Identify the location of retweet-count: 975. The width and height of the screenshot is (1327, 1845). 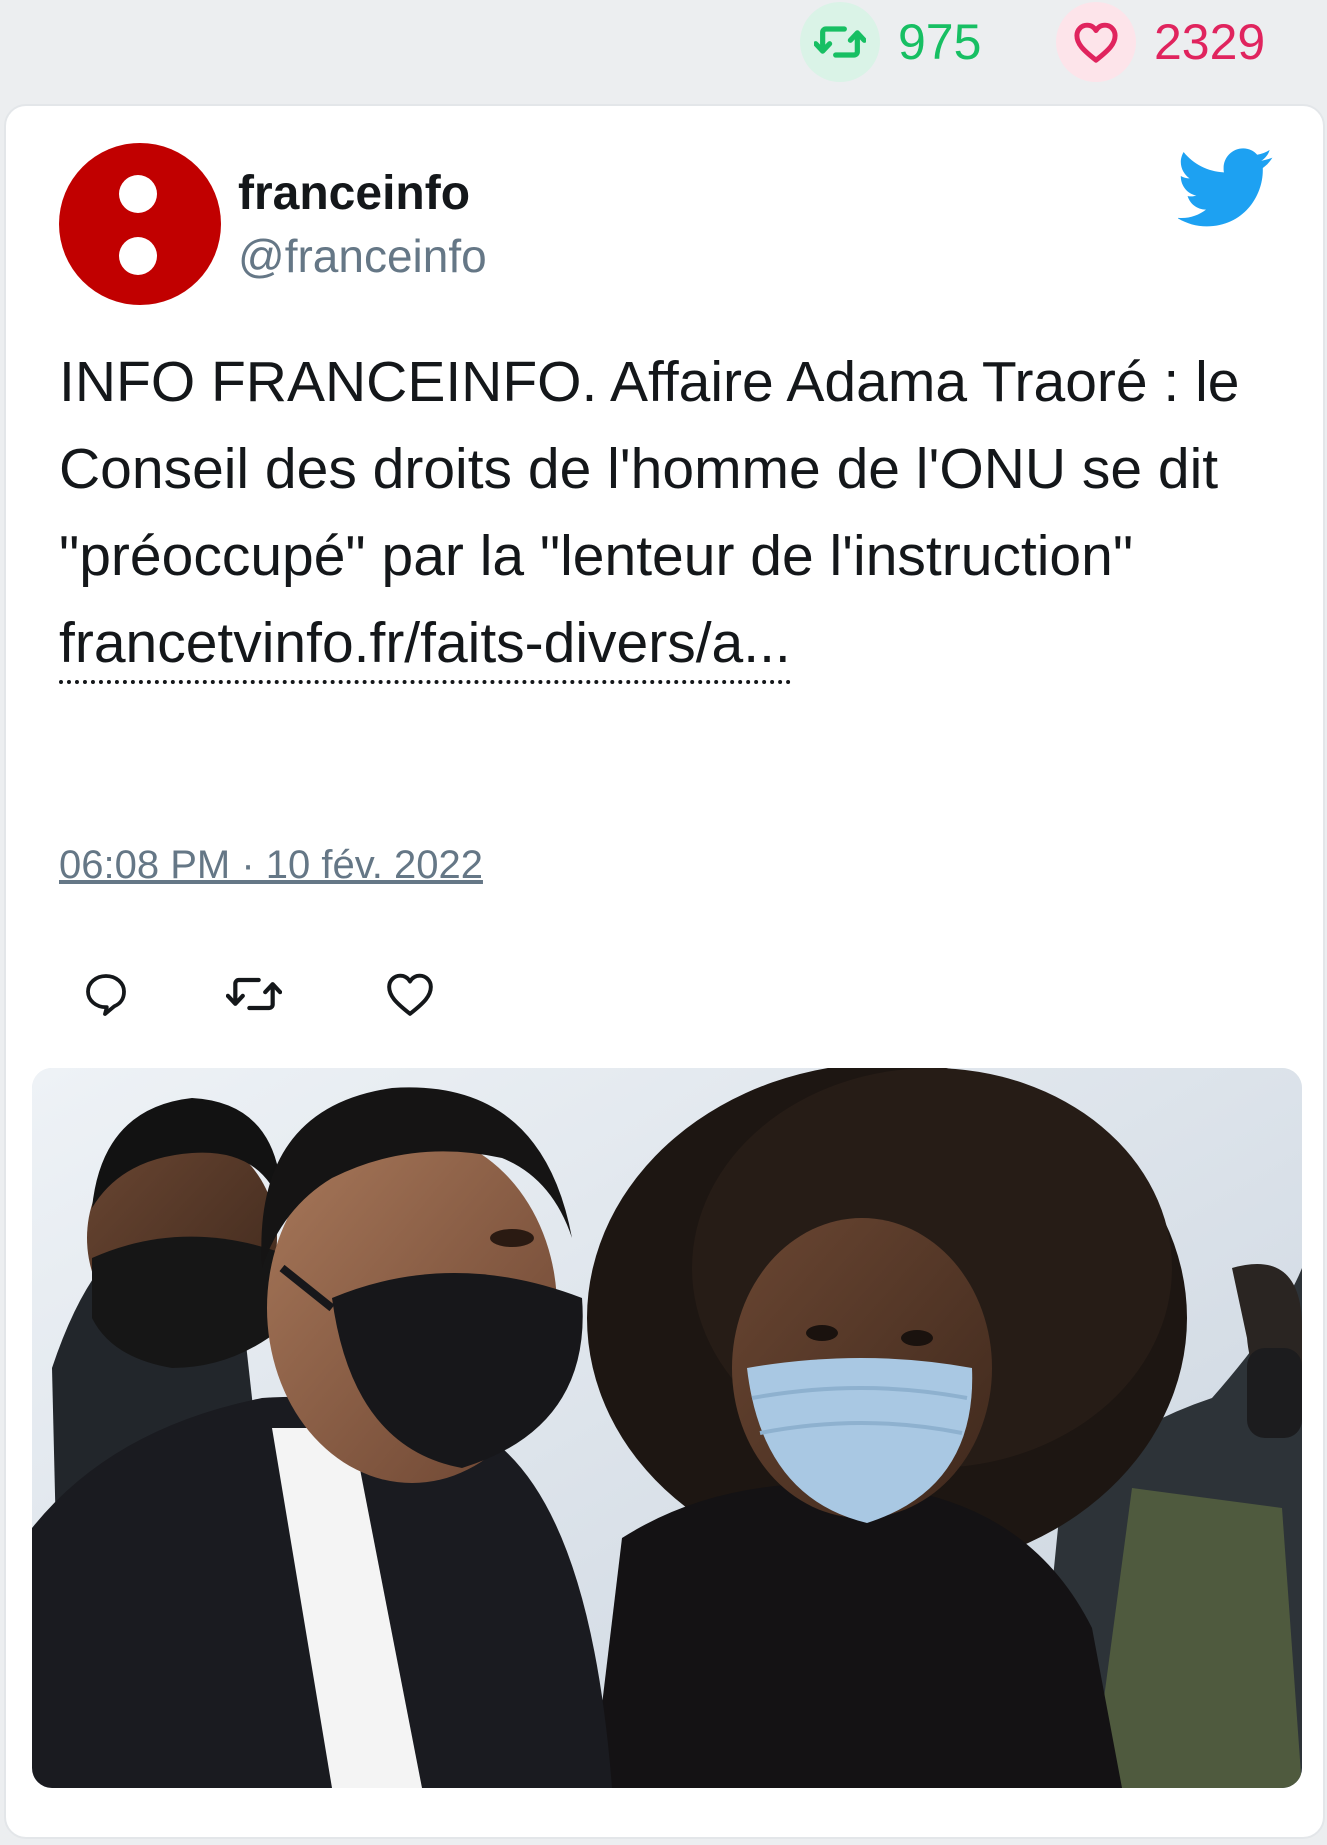
(940, 42).